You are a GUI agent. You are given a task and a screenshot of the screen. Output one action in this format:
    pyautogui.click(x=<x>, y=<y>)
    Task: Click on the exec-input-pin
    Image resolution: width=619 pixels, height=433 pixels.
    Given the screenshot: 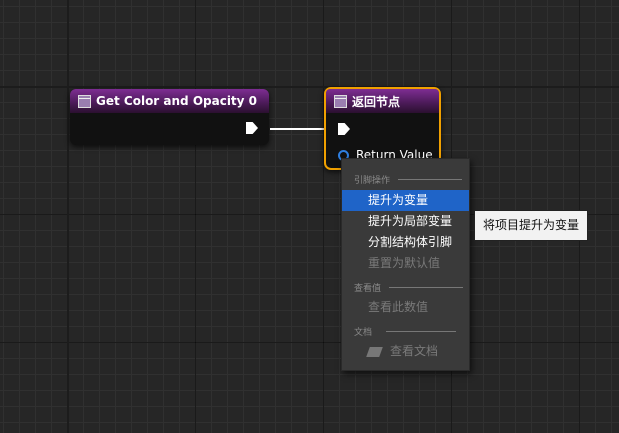 What is the action you would take?
    pyautogui.click(x=344, y=129)
    